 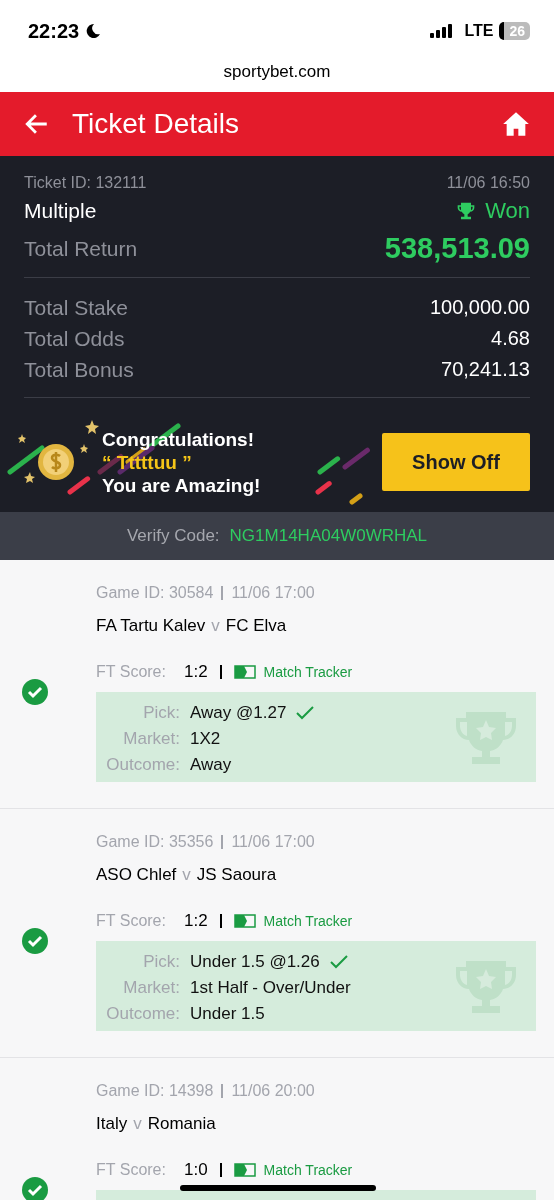 What do you see at coordinates (155, 124) in the screenshot?
I see `page-title: Ticket Details` at bounding box center [155, 124].